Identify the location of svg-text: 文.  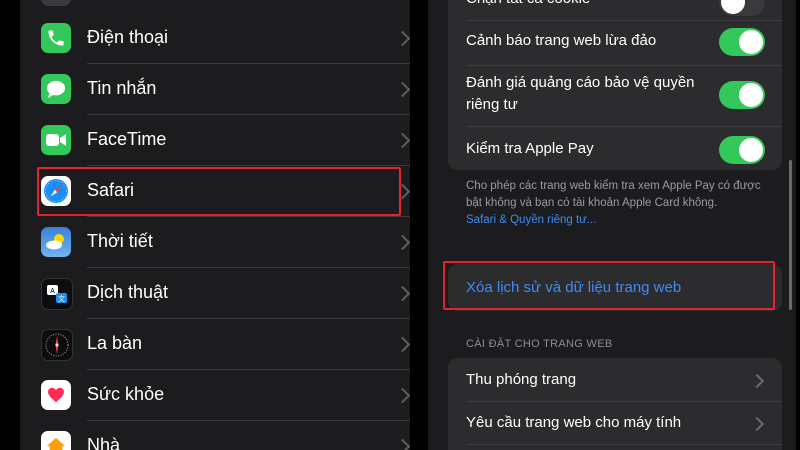
(61, 298).